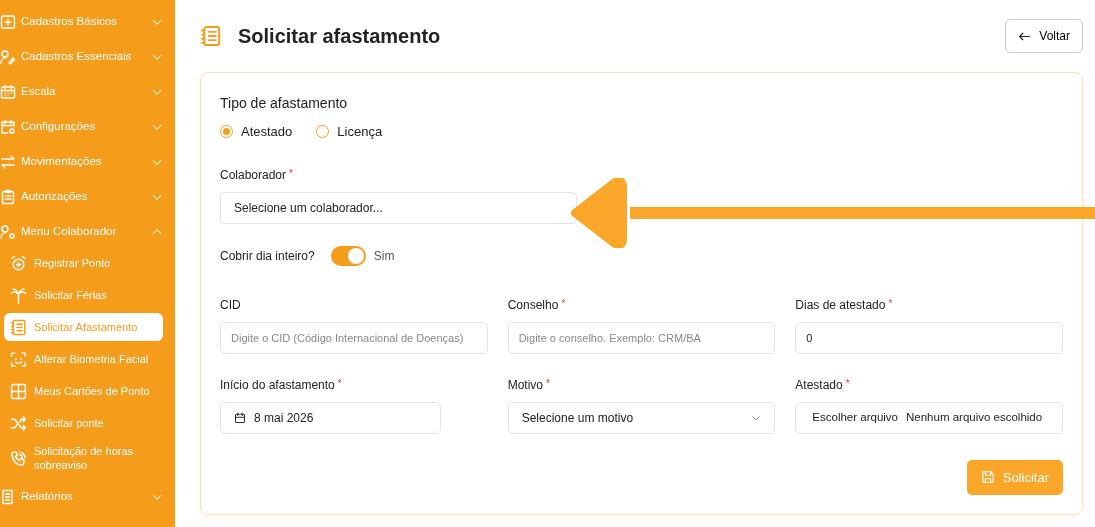  Describe the element at coordinates (83, 423) in the screenshot. I see `sidebar-subitem: Solicitar ponte` at that location.